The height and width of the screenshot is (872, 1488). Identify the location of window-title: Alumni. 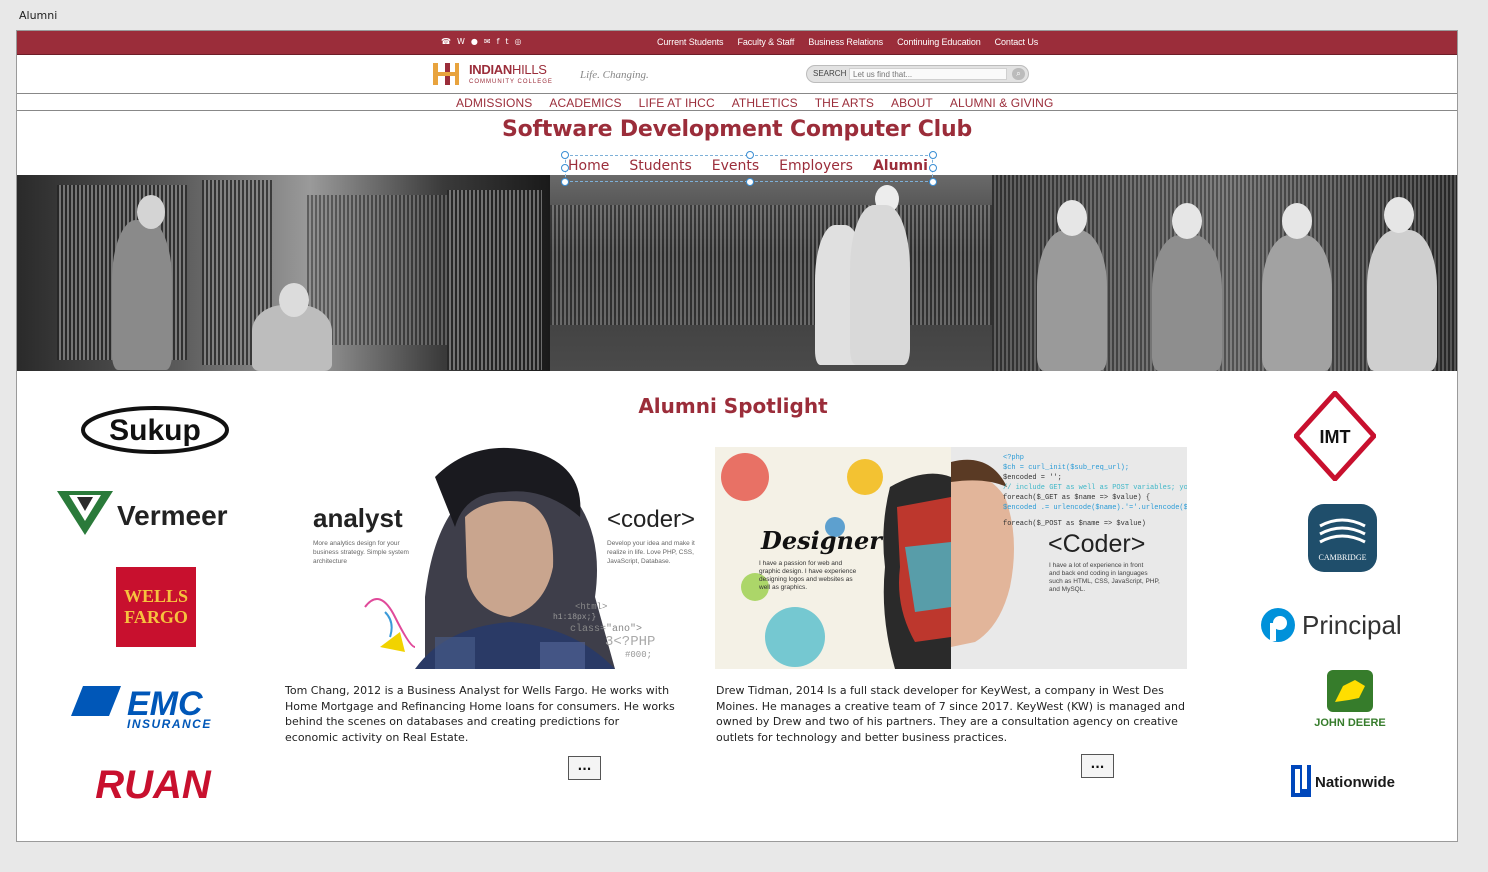
(38, 15).